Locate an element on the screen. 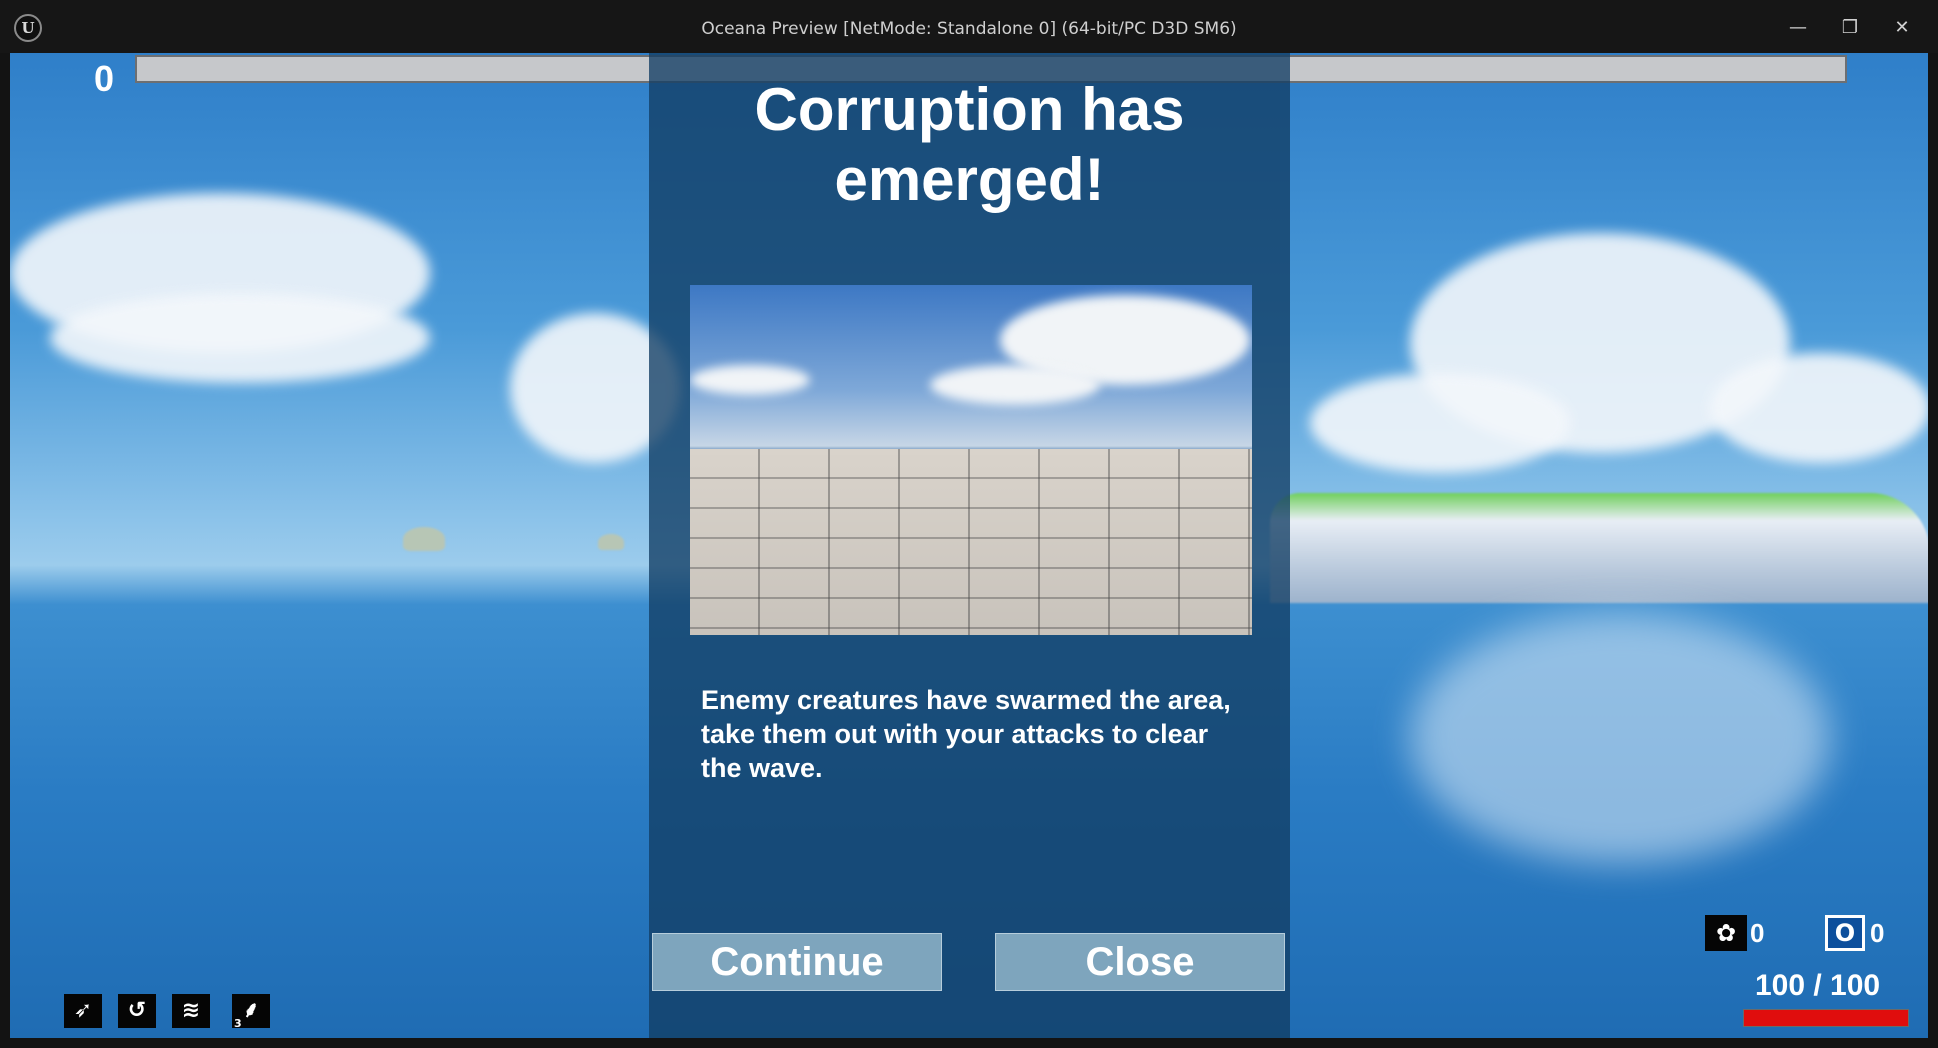 The image size is (1938, 1048). claw-icon: ⸙ 3 is located at coordinates (251, 1012).